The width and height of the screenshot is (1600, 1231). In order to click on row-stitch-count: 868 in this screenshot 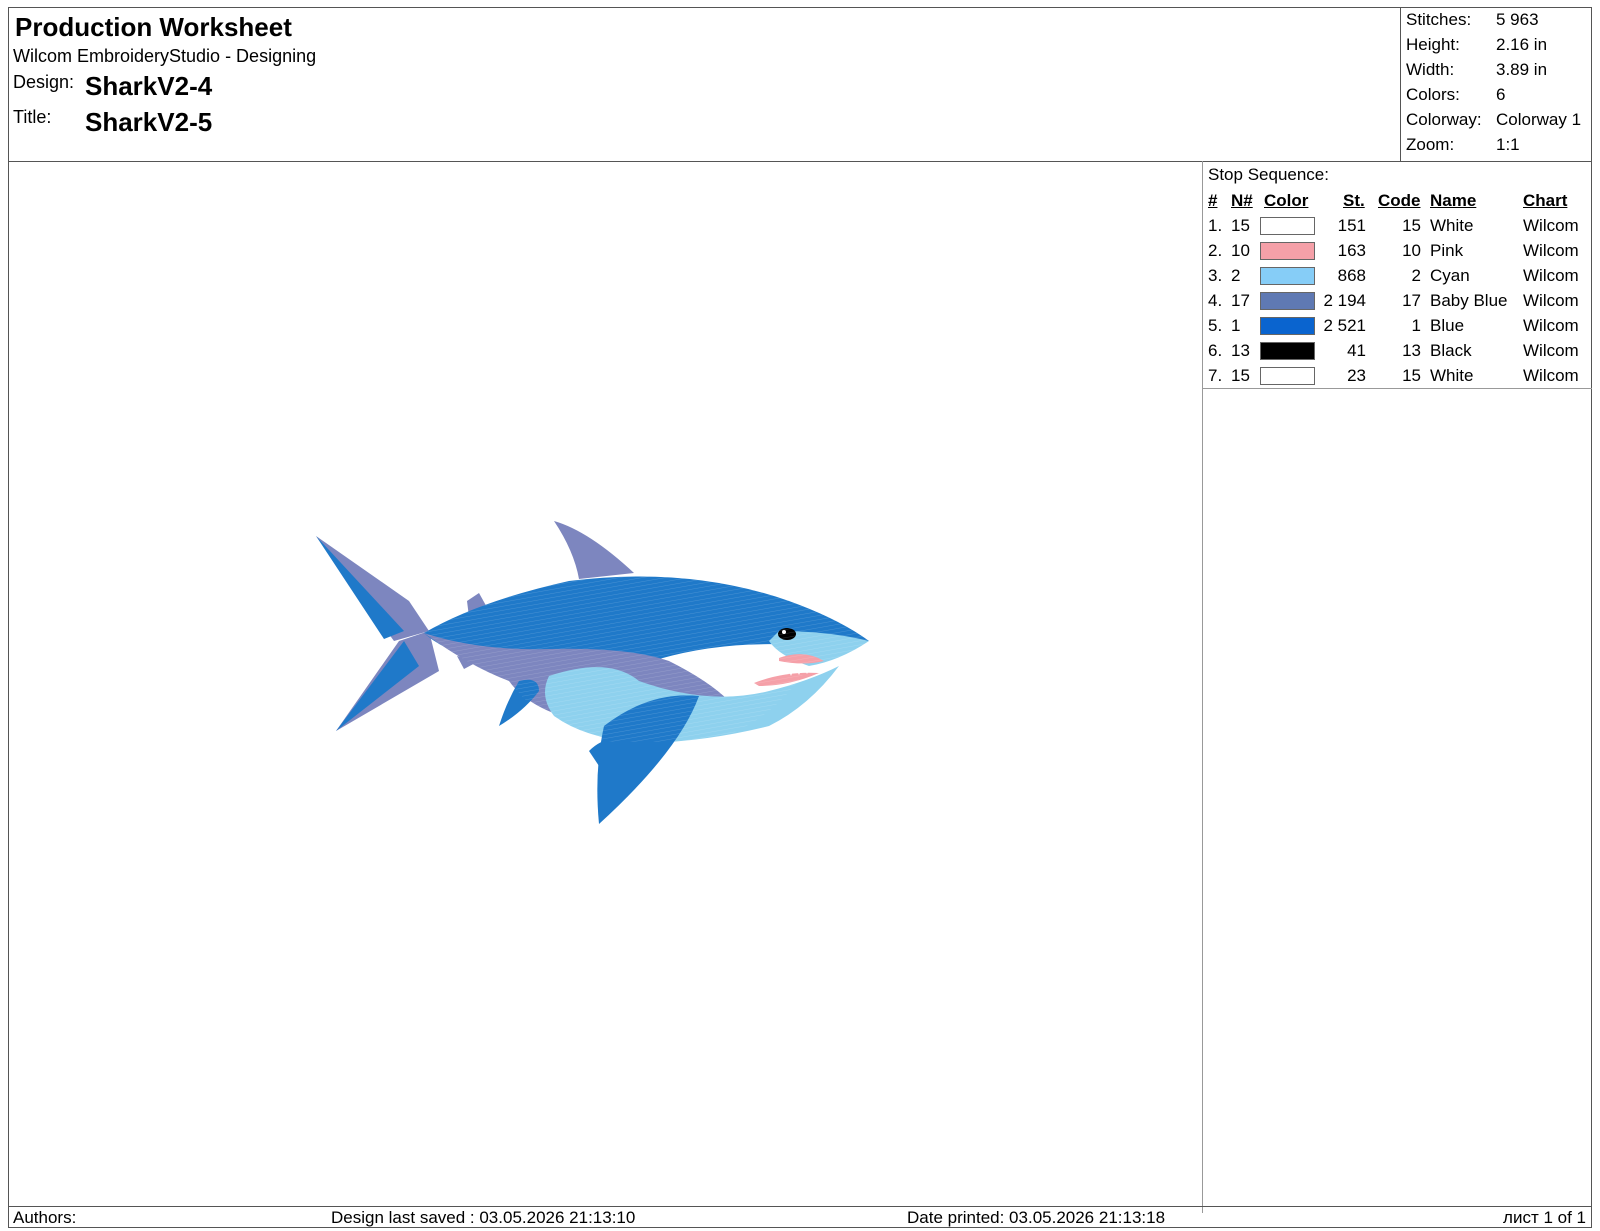, I will do `click(1351, 275)`.